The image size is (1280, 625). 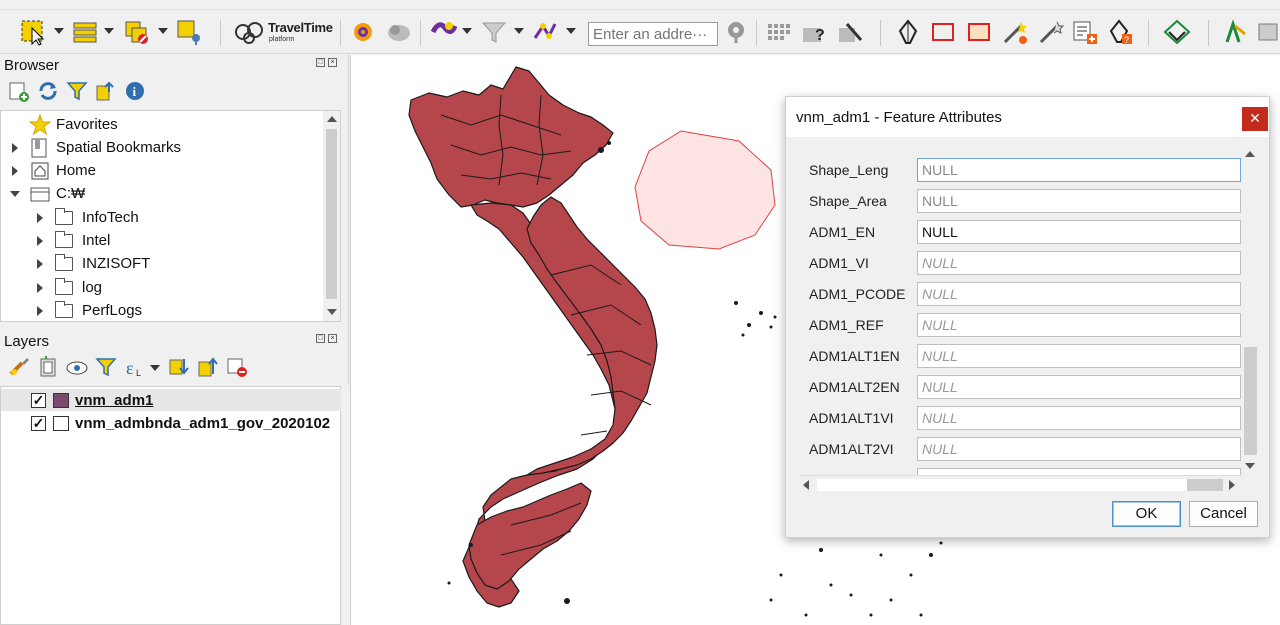 I want to click on identify-pin-icon, so click(x=190, y=32).